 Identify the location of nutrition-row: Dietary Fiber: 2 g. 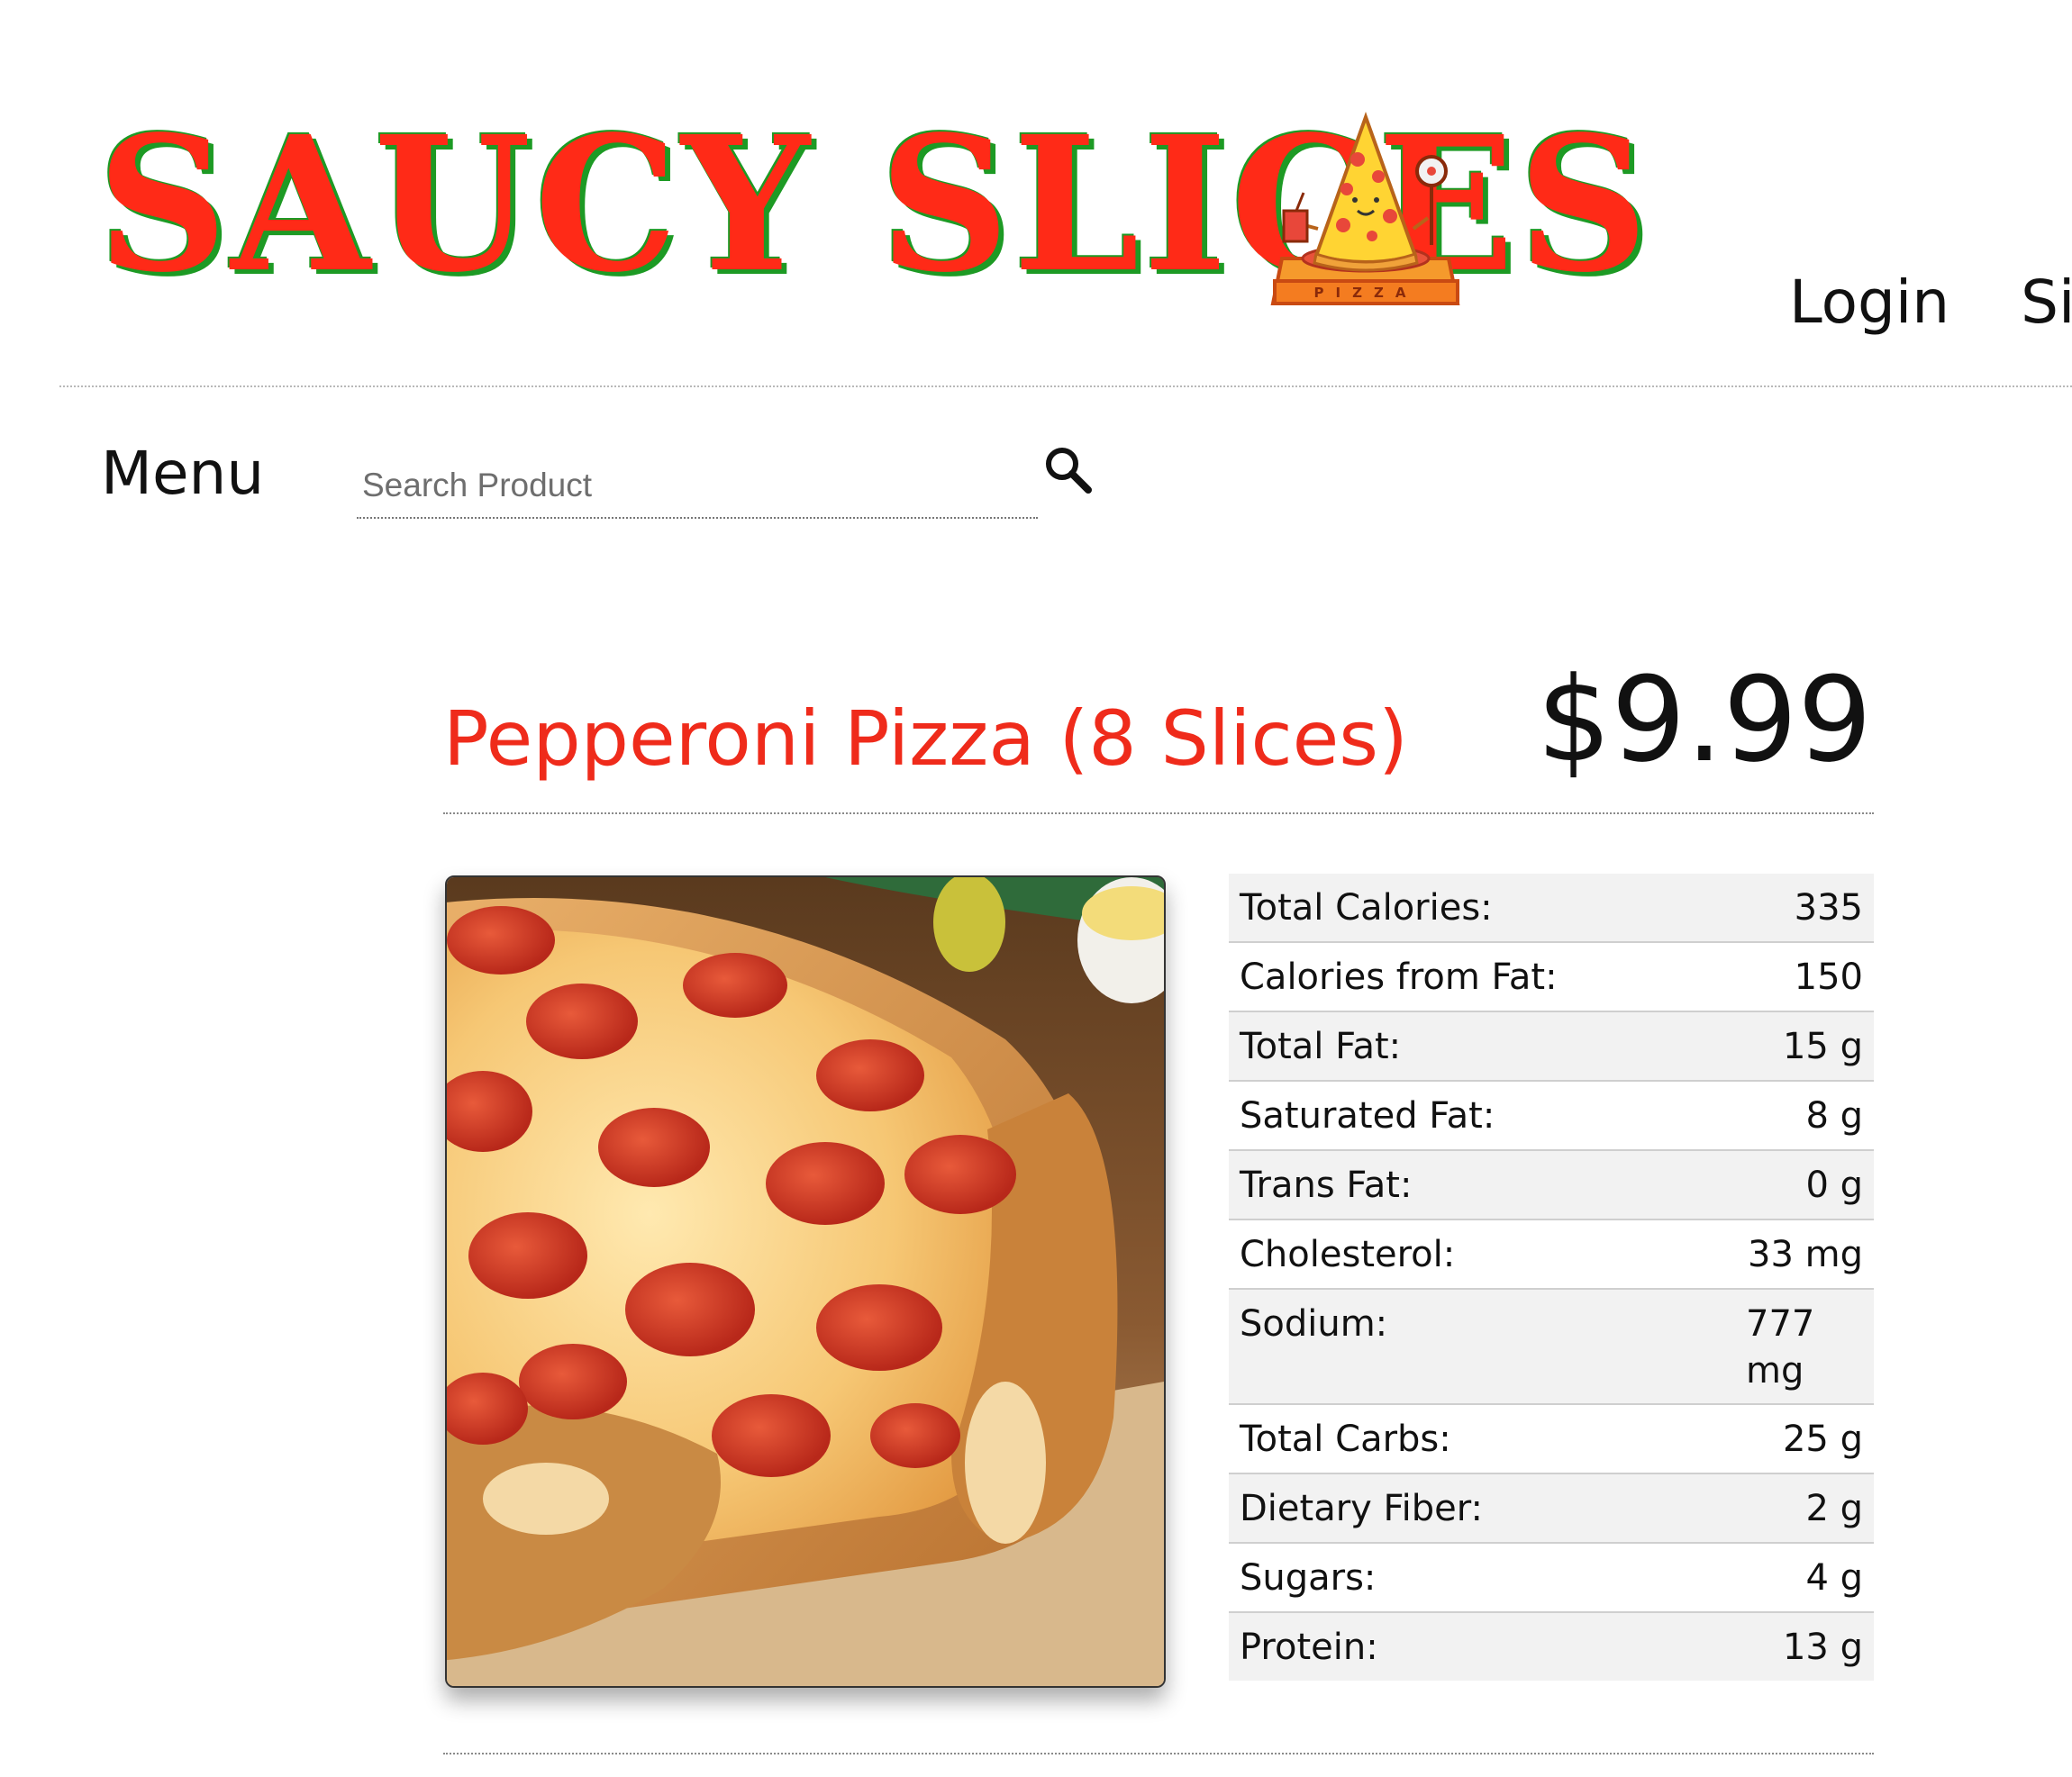
(1551, 1508).